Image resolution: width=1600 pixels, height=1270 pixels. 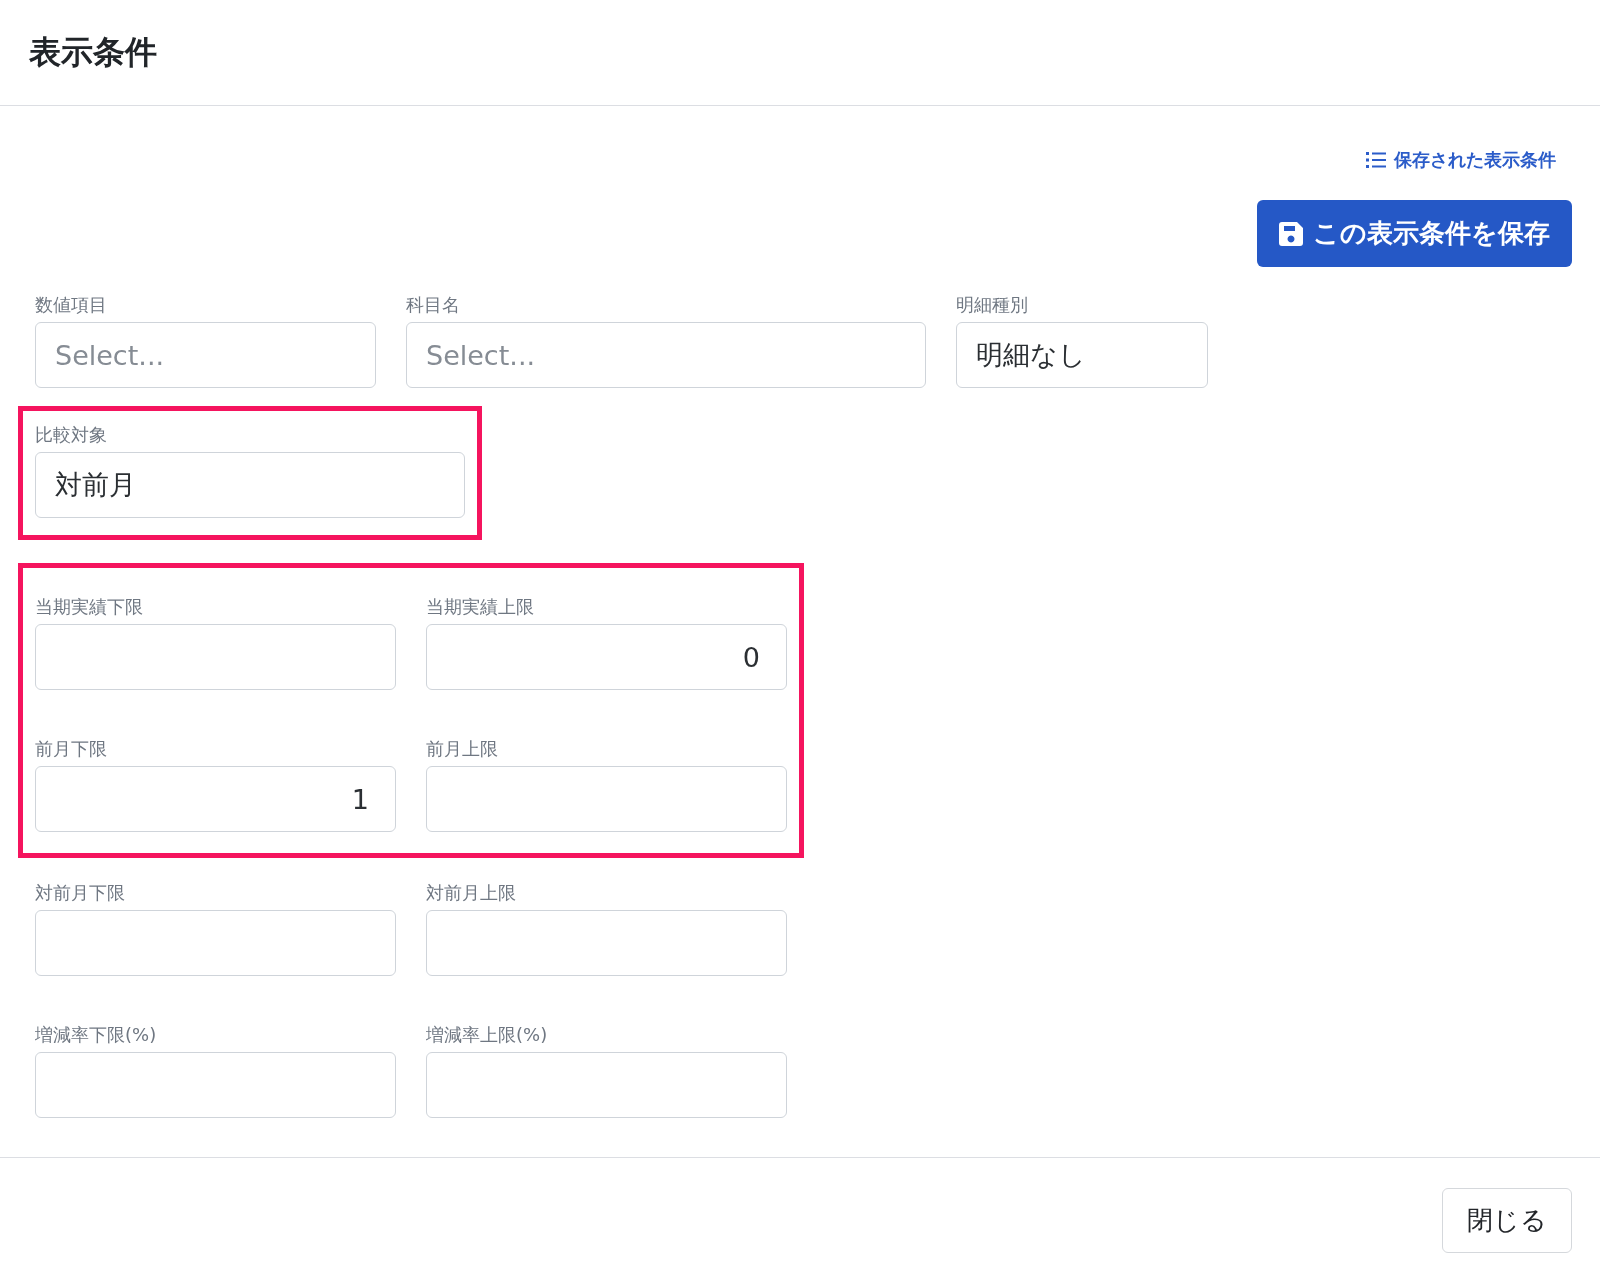 What do you see at coordinates (1461, 160) in the screenshot?
I see `saved-conditions-link: 保存された表示条件` at bounding box center [1461, 160].